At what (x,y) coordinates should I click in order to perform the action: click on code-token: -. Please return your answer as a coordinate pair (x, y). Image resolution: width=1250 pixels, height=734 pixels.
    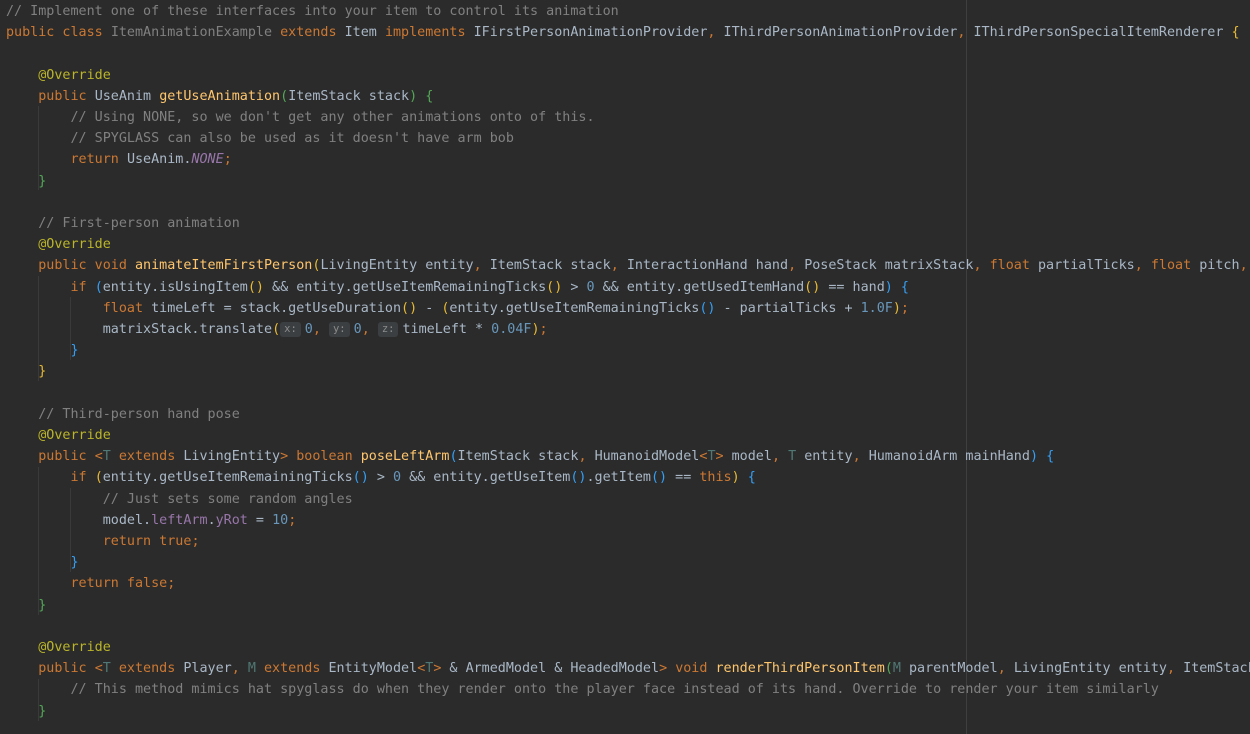
    Looking at the image, I should click on (429, 308).